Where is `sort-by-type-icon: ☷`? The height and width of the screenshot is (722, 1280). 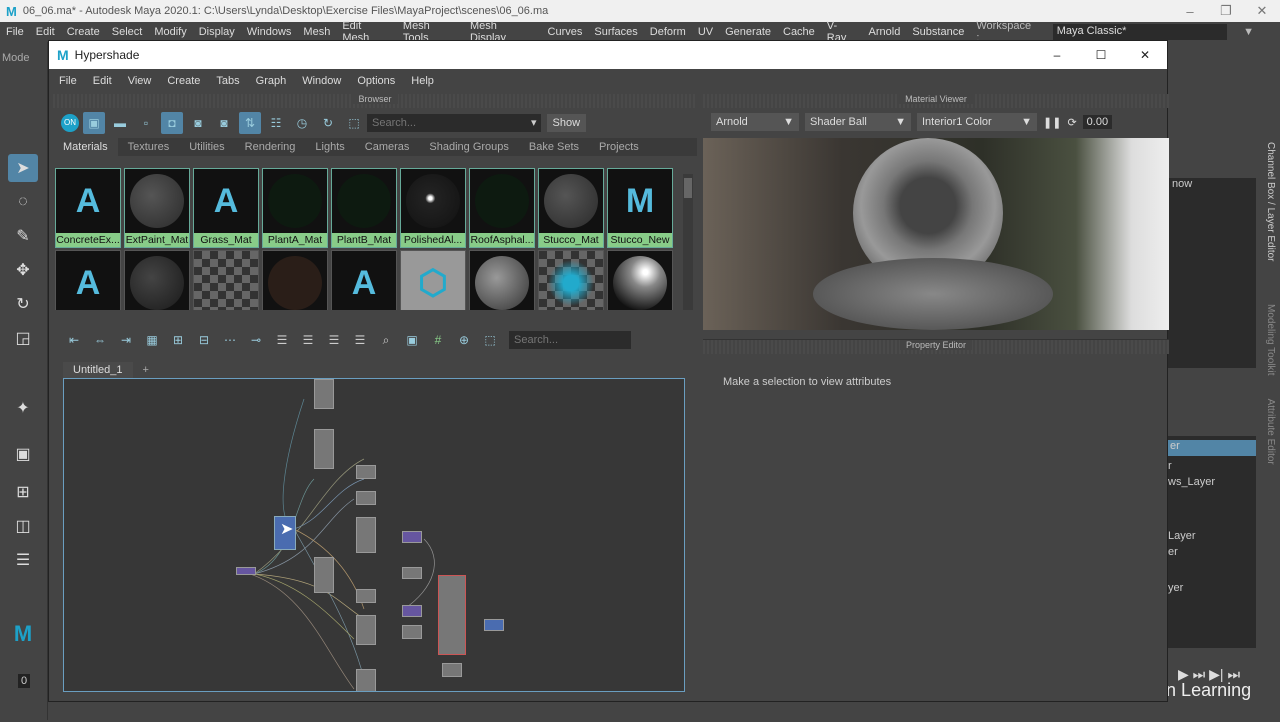
sort-by-type-icon: ☷ is located at coordinates (276, 123).